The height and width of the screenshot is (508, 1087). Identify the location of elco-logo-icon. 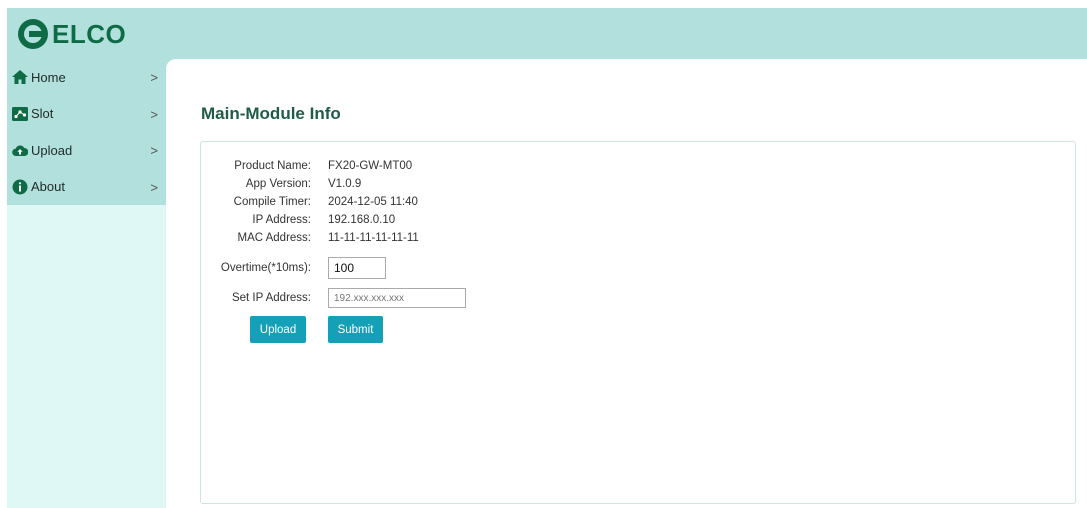
(33, 34).